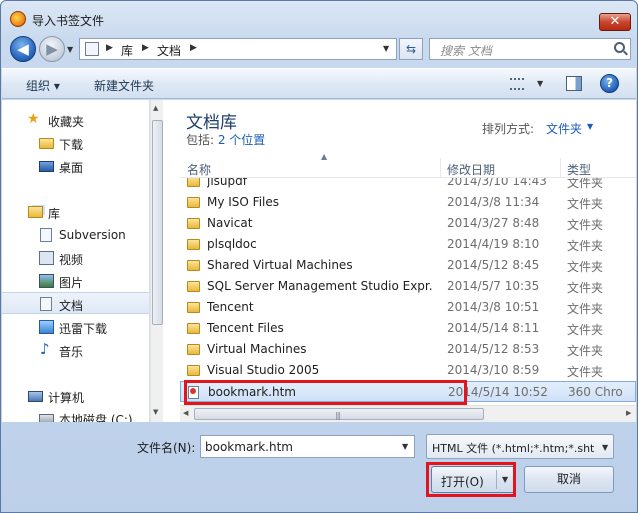 This screenshot has height=513, width=638. Describe the element at coordinates (408, 244) in the screenshot. I see `table-row: plsqldoc 2014/4/19 8:10 文件夹` at that location.